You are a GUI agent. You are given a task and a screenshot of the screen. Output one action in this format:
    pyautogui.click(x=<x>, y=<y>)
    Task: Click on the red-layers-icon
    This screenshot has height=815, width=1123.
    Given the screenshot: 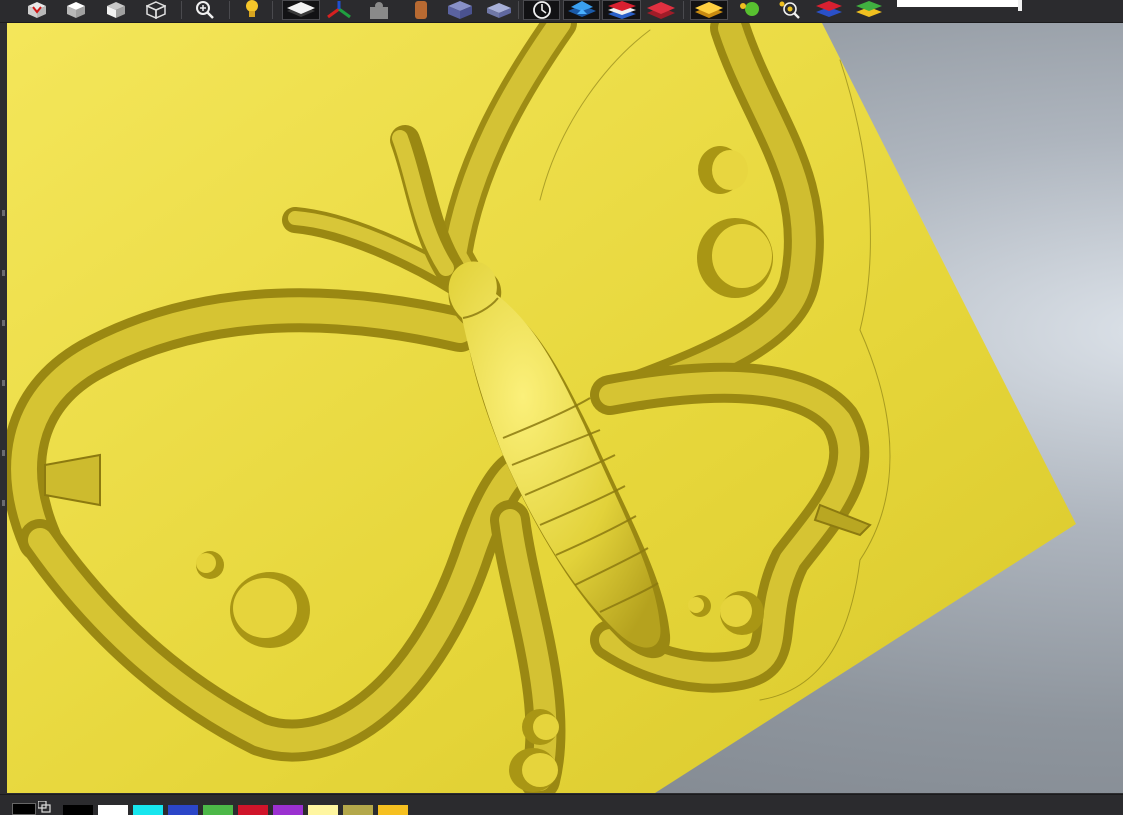 What is the action you would take?
    pyautogui.click(x=661, y=10)
    